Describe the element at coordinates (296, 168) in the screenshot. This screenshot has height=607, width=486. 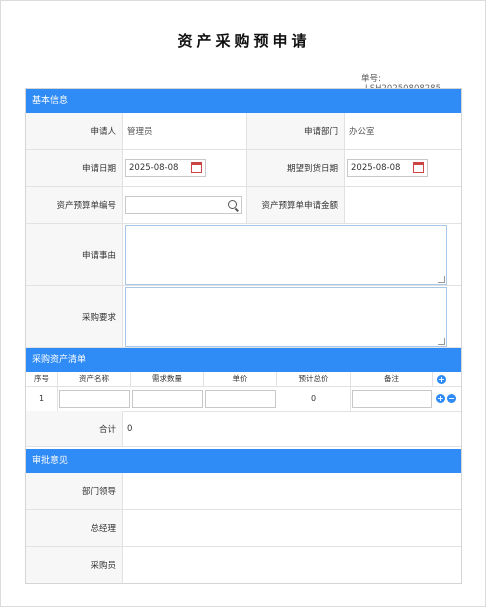
I see `expect-date-label: 期望到货日期` at that location.